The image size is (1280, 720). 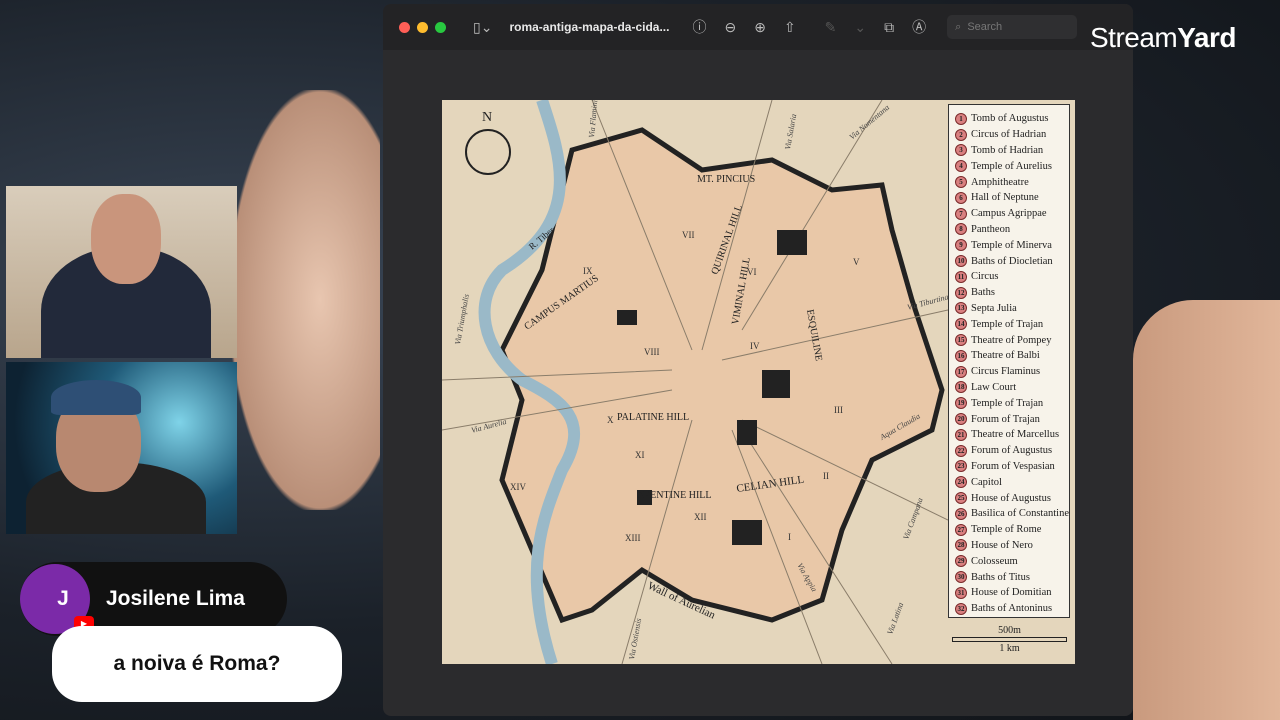 I want to click on legend-number: 8, so click(x=961, y=229).